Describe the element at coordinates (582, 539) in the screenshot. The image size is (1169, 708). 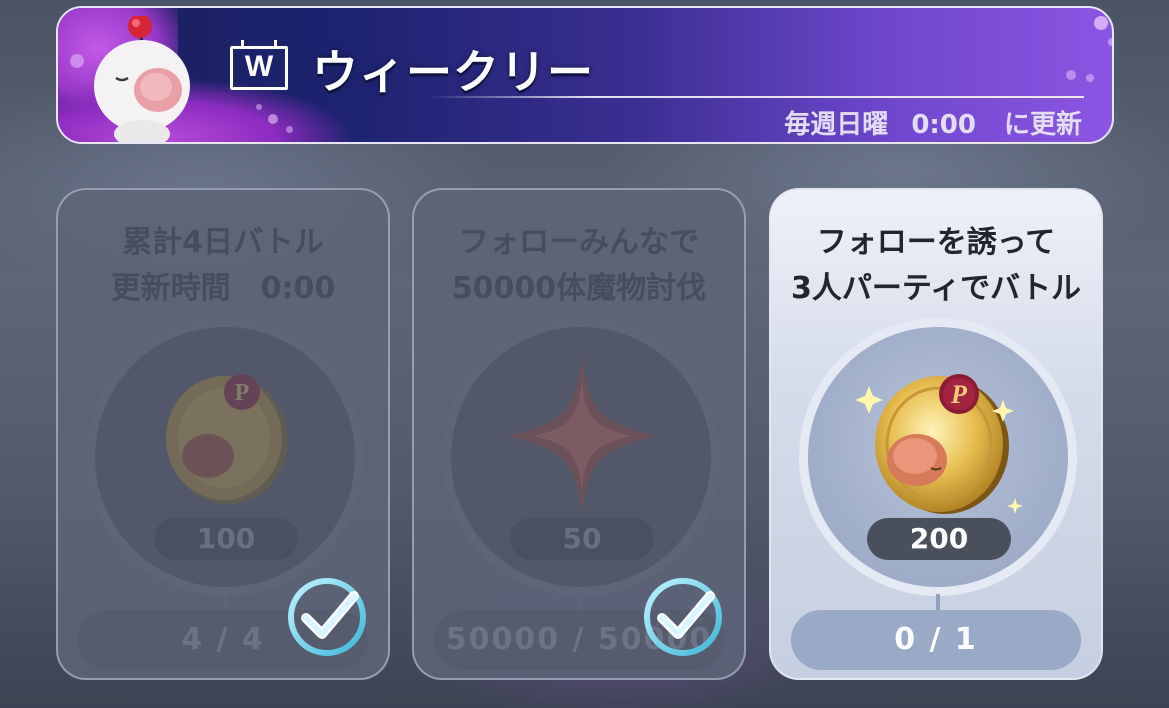
I see `reward-count: 50` at that location.